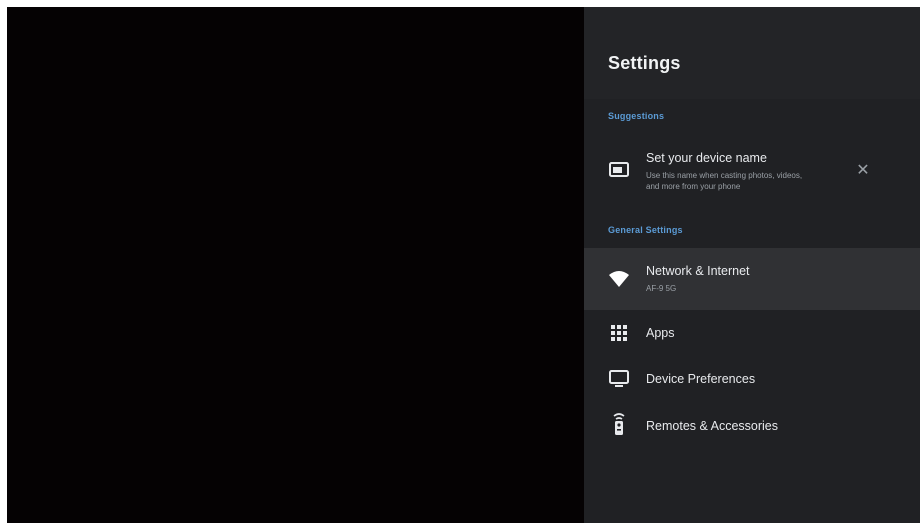 The width and height of the screenshot is (920, 523). Describe the element at coordinates (701, 379) in the screenshot. I see `menu-item-label: Device Preferences` at that location.